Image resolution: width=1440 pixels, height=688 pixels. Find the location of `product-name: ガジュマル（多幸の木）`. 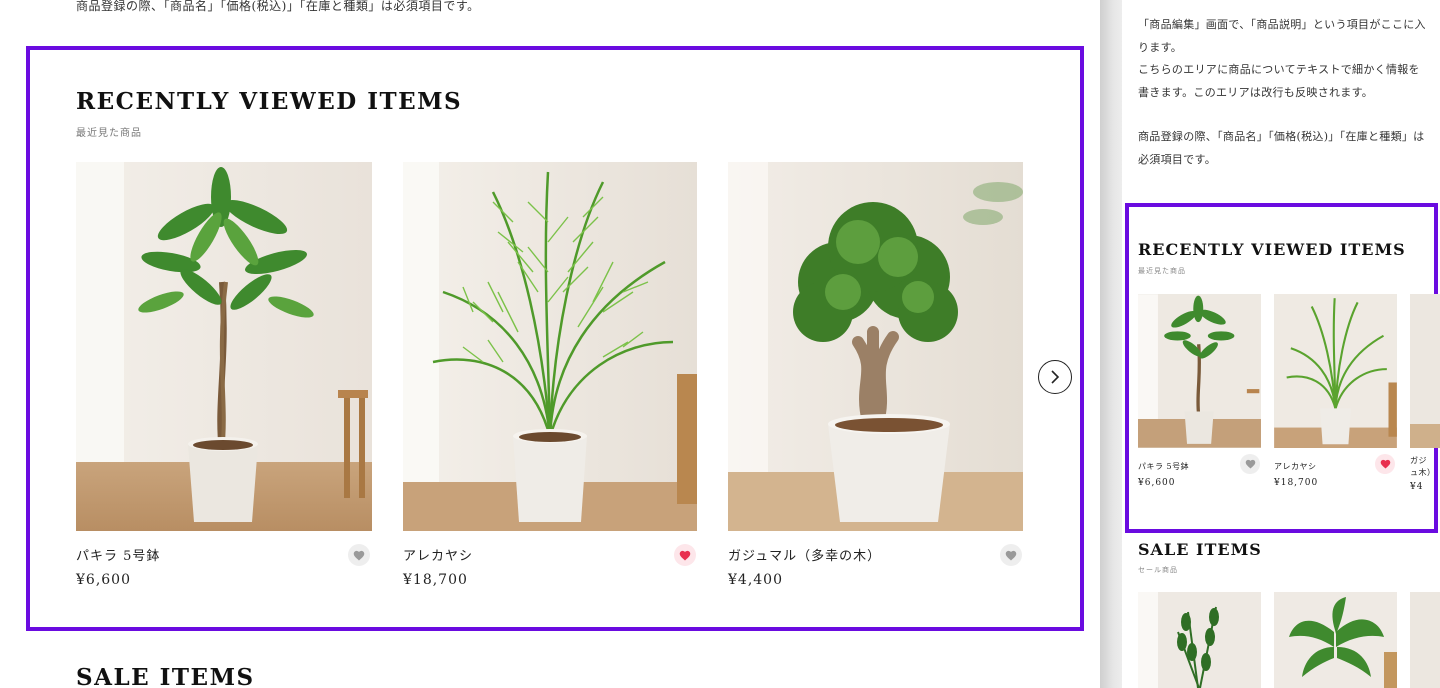

product-name: ガジュマル（多幸の木） is located at coordinates (804, 554).